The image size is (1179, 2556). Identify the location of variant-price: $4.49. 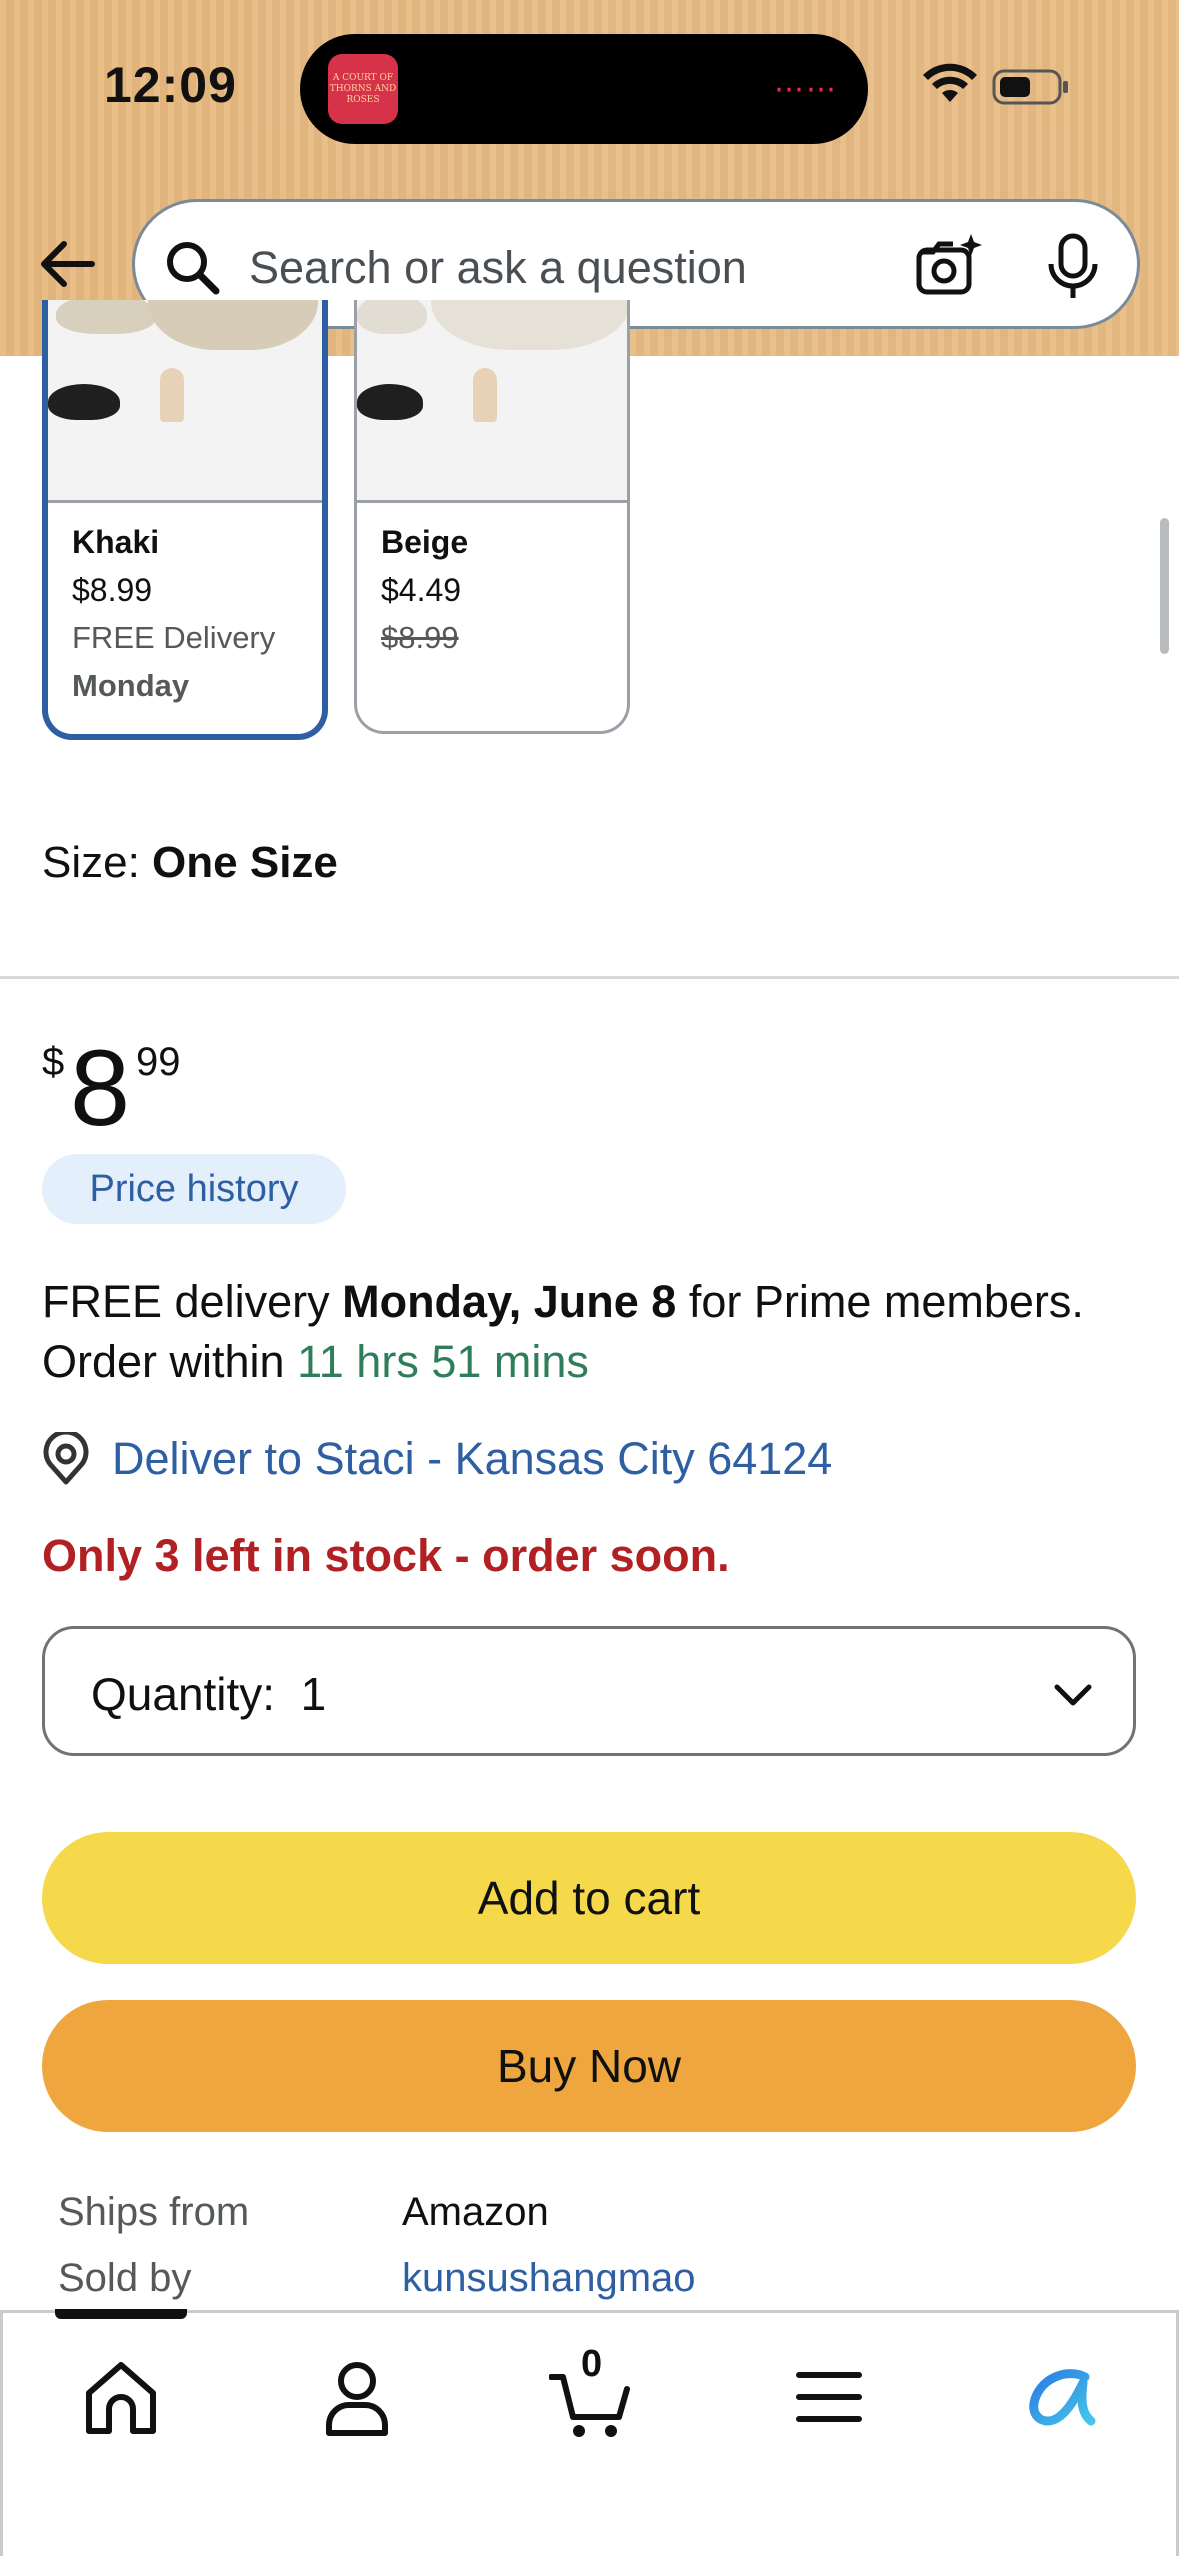
(421, 590).